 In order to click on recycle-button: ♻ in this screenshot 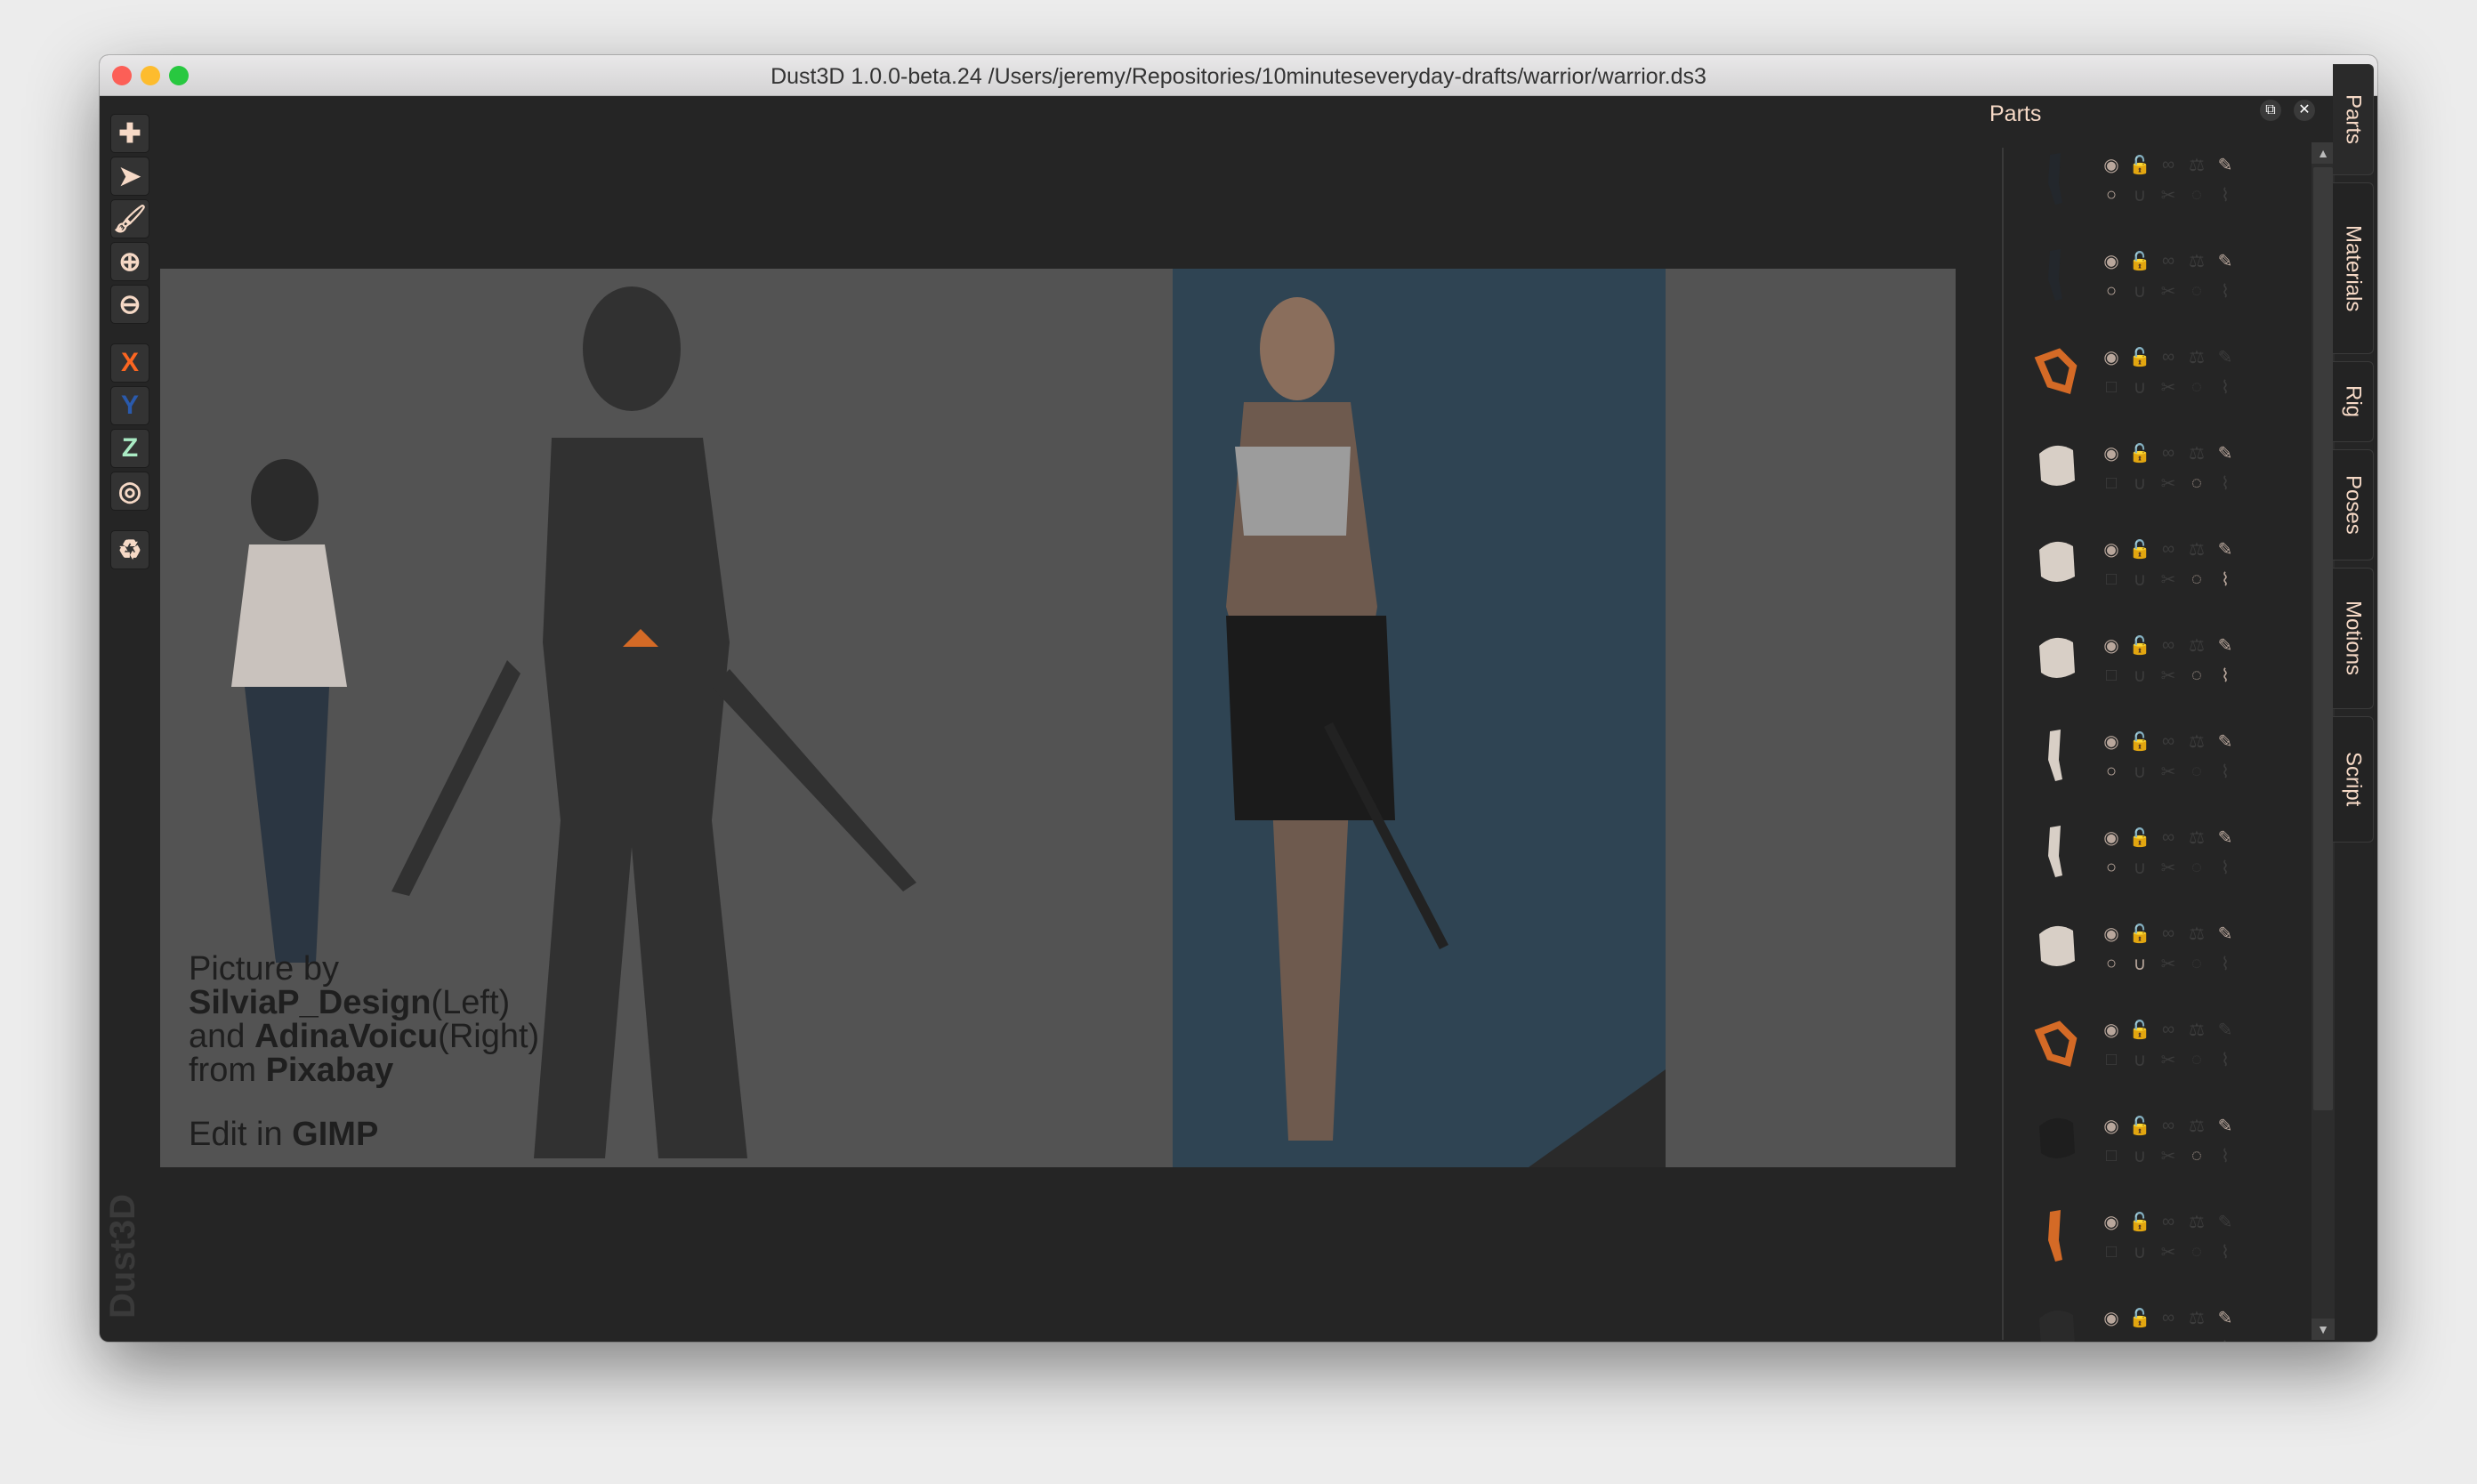, I will do `click(129, 549)`.